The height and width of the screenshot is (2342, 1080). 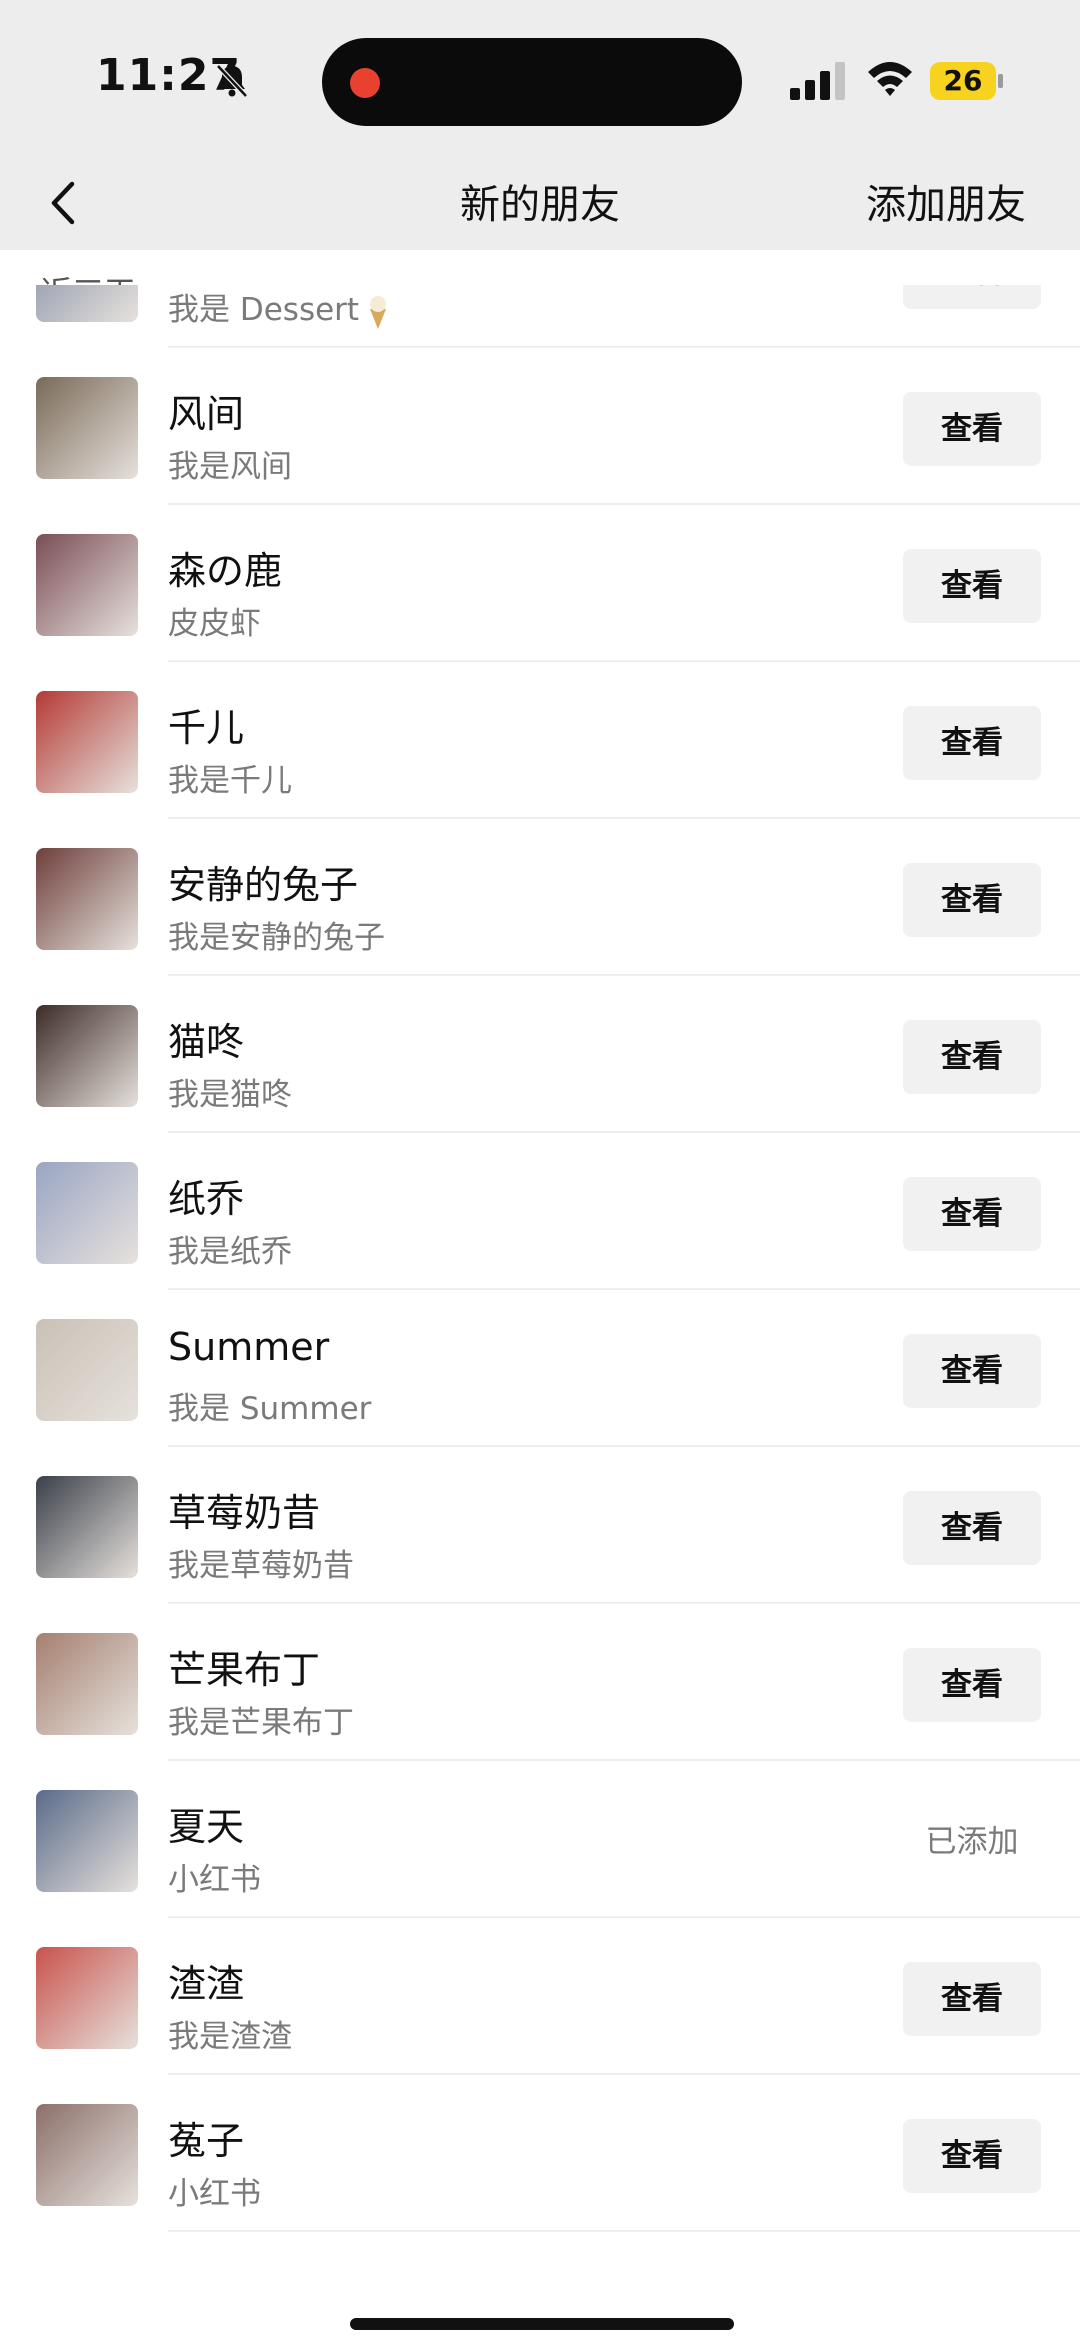 I want to click on friend-subtitle: 我是 Dessert, so click(x=279, y=307).